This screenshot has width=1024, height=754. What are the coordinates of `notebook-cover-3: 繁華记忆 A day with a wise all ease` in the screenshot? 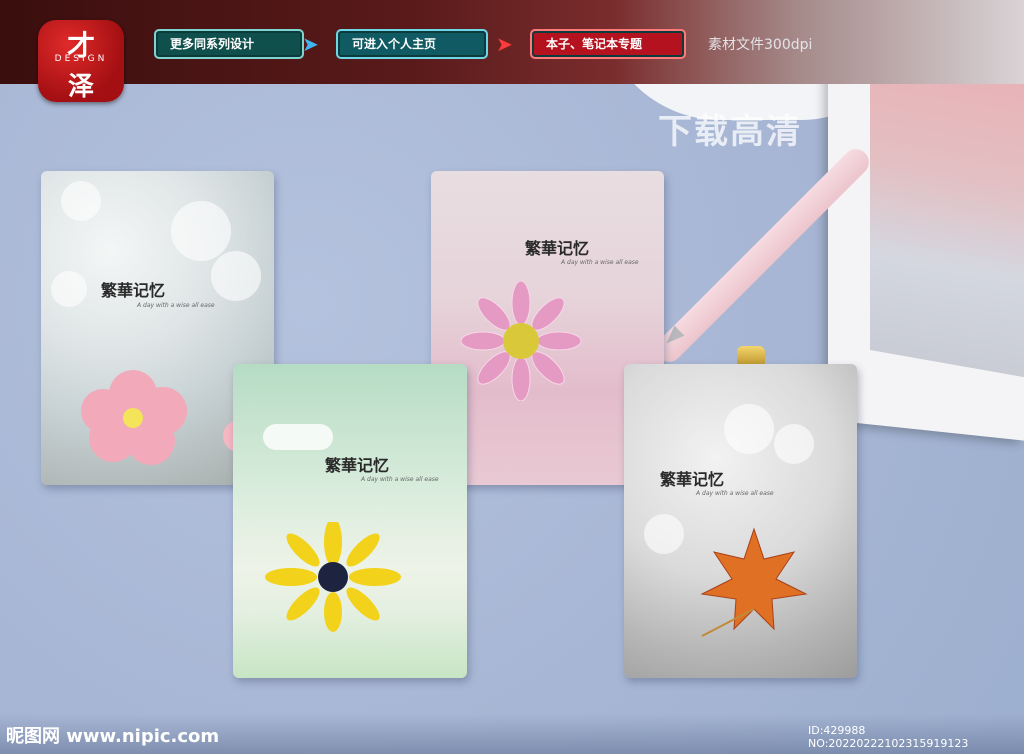 It's located at (350, 521).